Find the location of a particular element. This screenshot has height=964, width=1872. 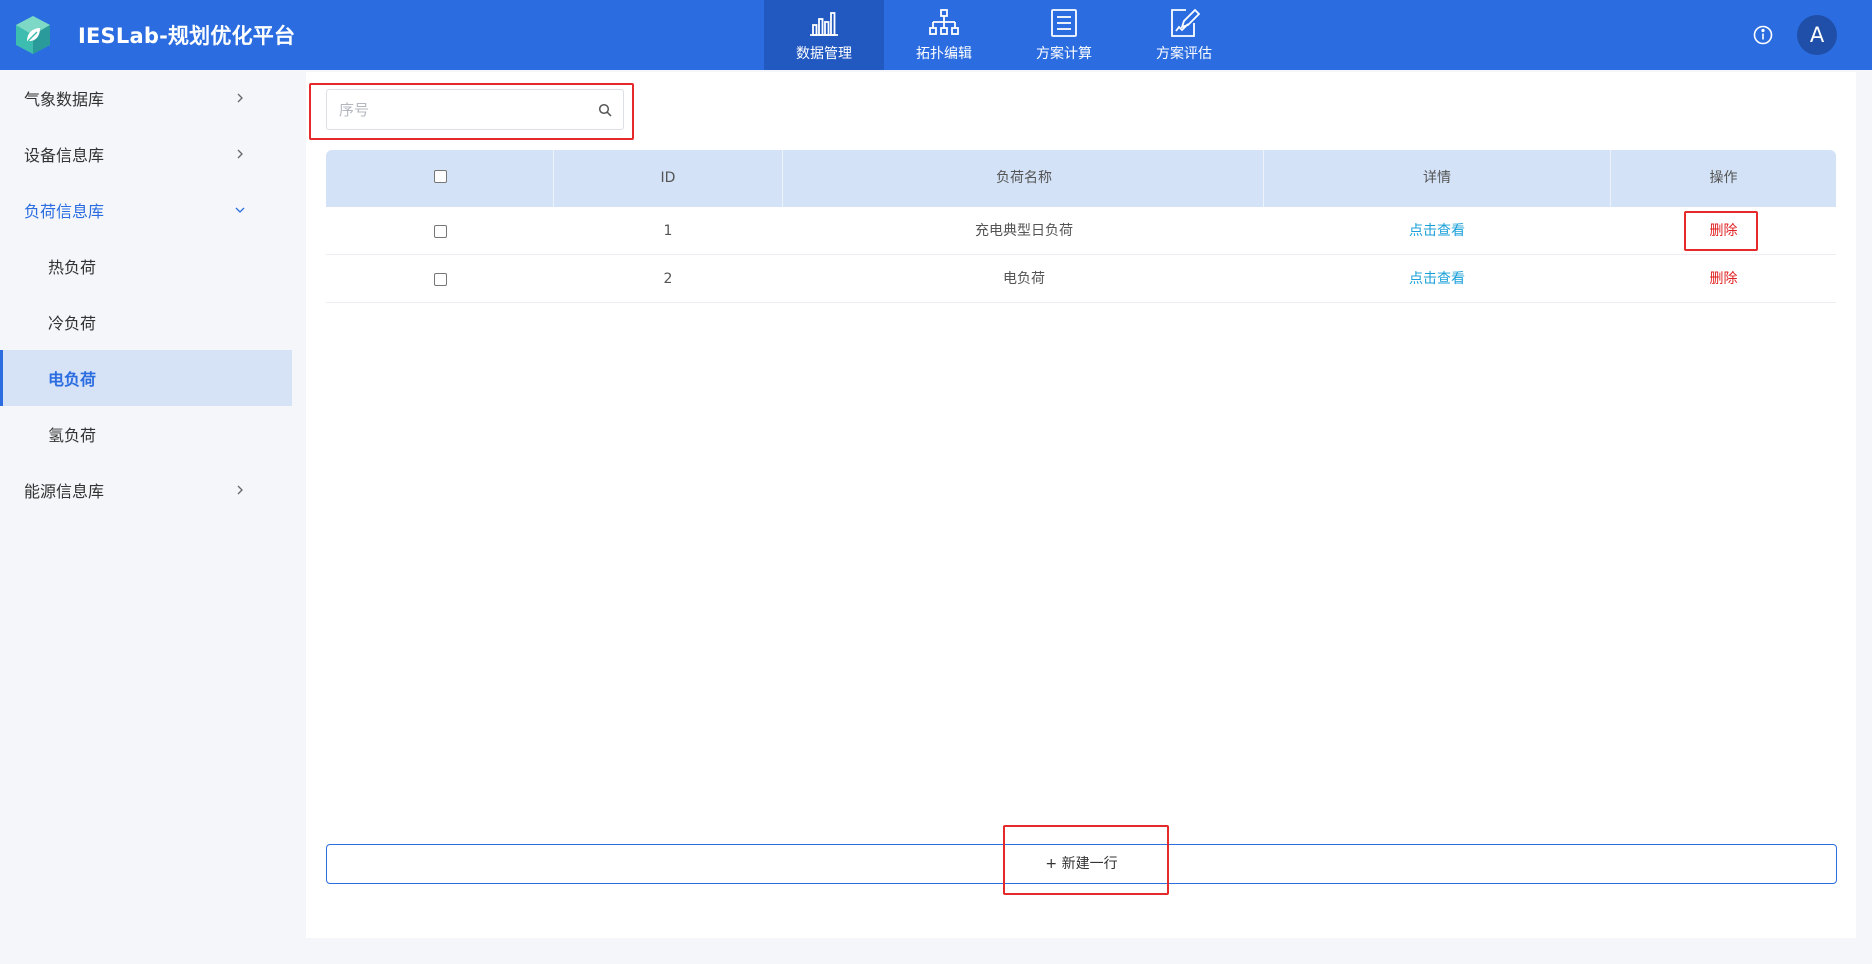

sidebar-item-label: 负荷信息库 is located at coordinates (64, 211).